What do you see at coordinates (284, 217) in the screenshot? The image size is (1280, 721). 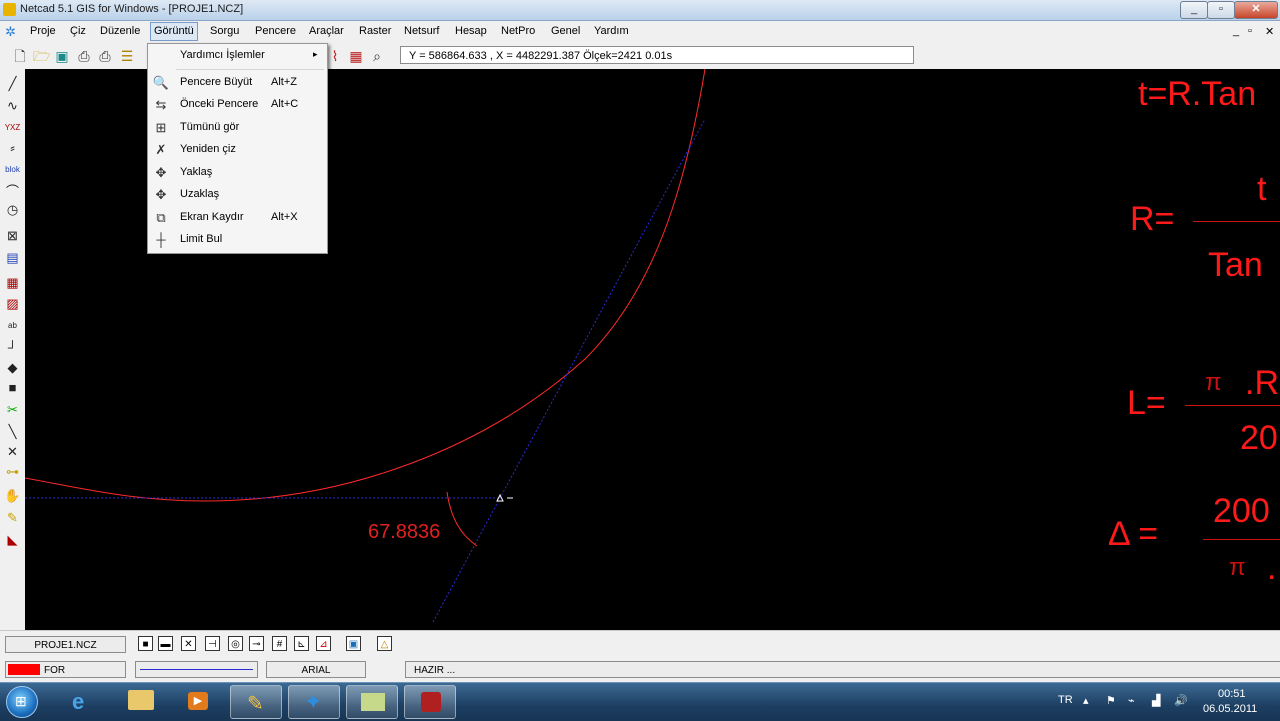 I see `menu-item-shortcut: Alt+X` at bounding box center [284, 217].